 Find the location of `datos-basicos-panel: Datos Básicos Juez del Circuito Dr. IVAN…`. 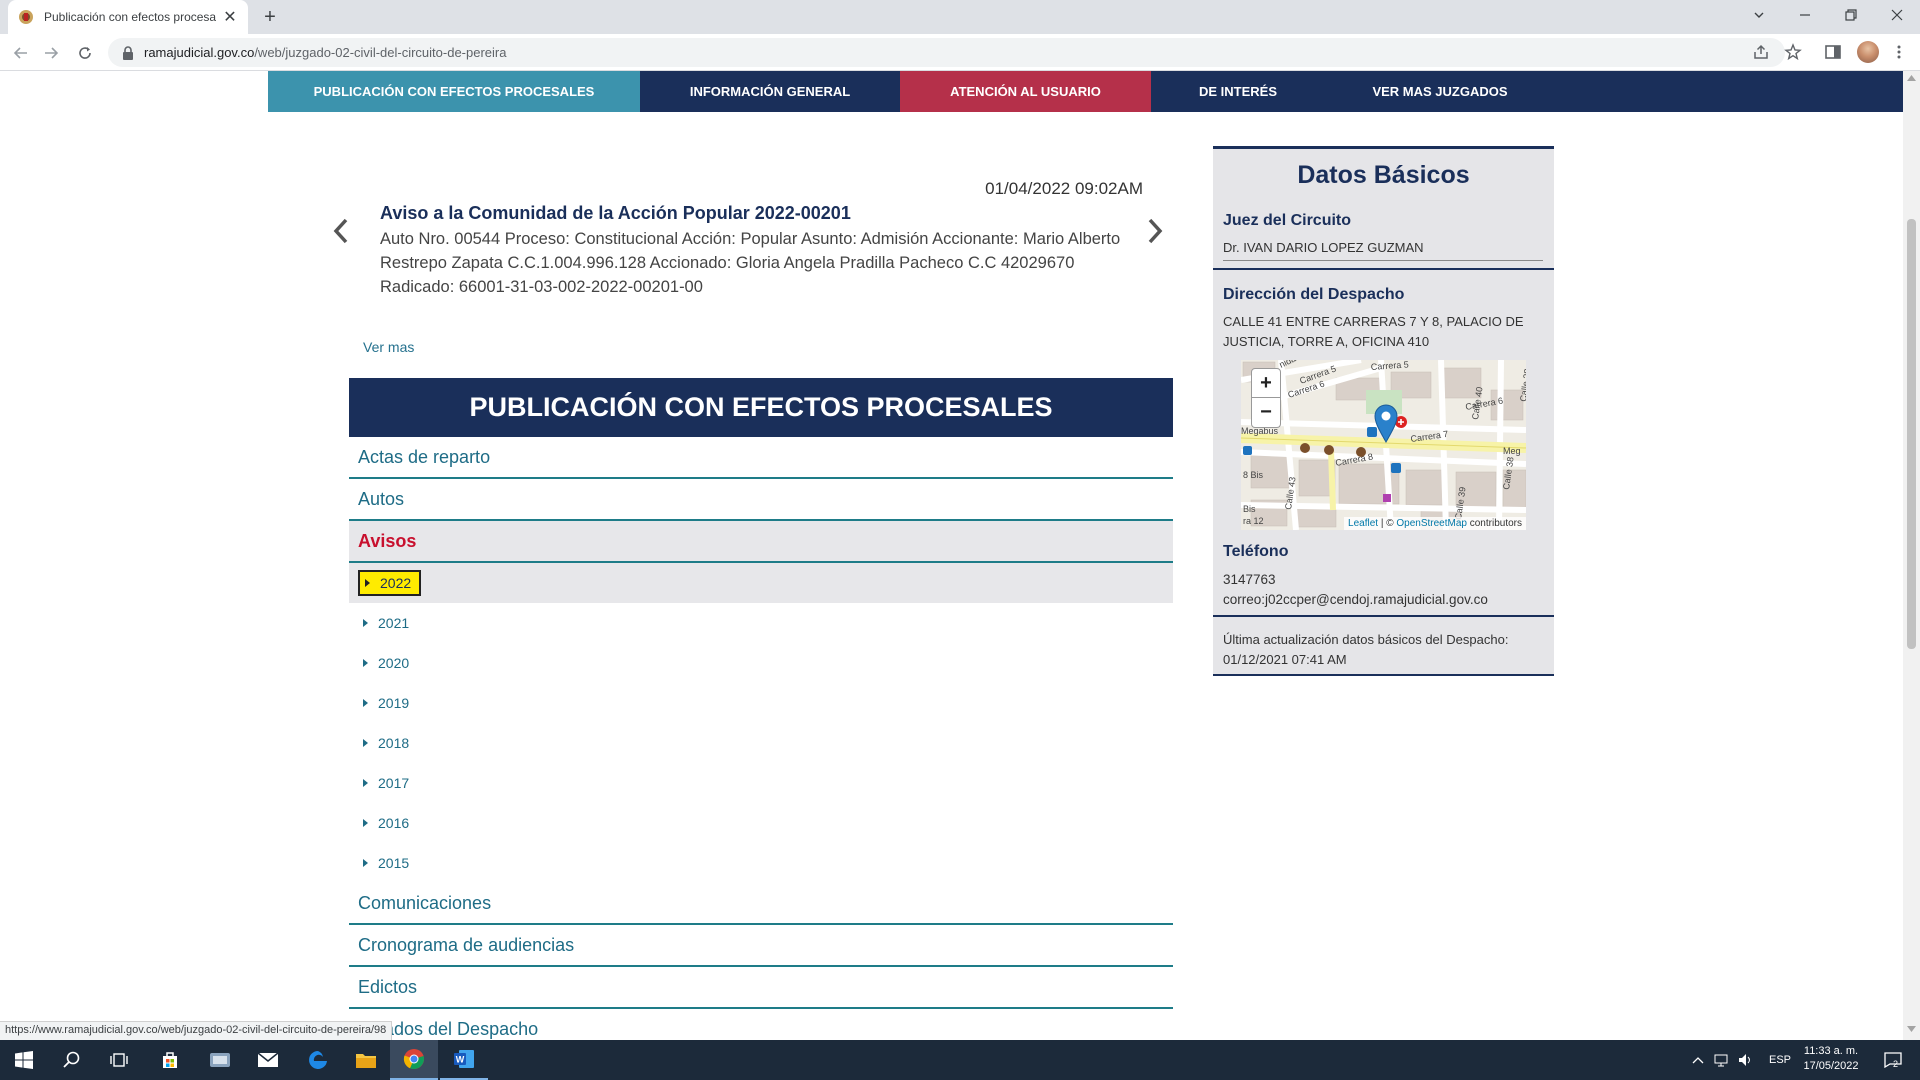

datos-basicos-panel: Datos Básicos Juez del Circuito Dr. IVAN… is located at coordinates (1383, 411).